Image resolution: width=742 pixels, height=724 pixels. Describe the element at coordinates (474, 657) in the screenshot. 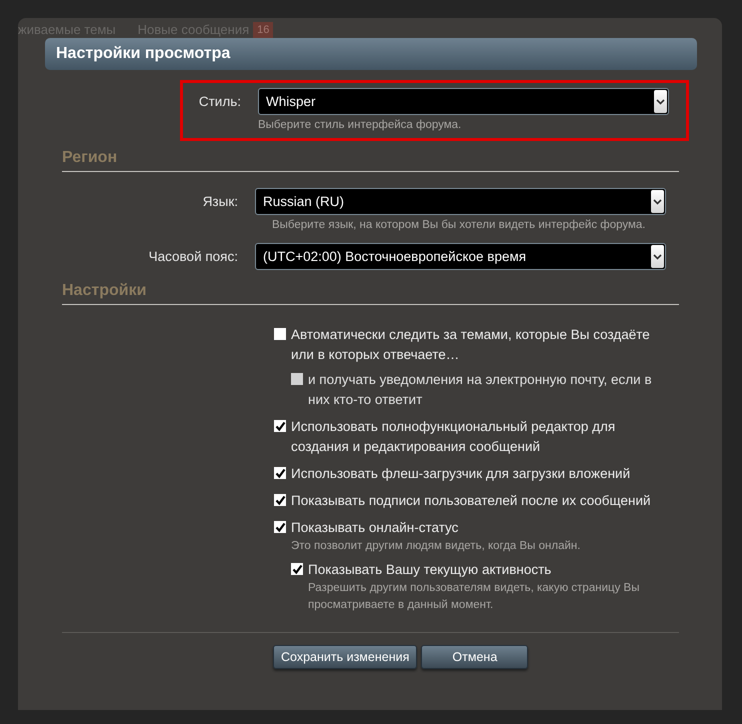

I see `cancel-button: Отмена` at that location.